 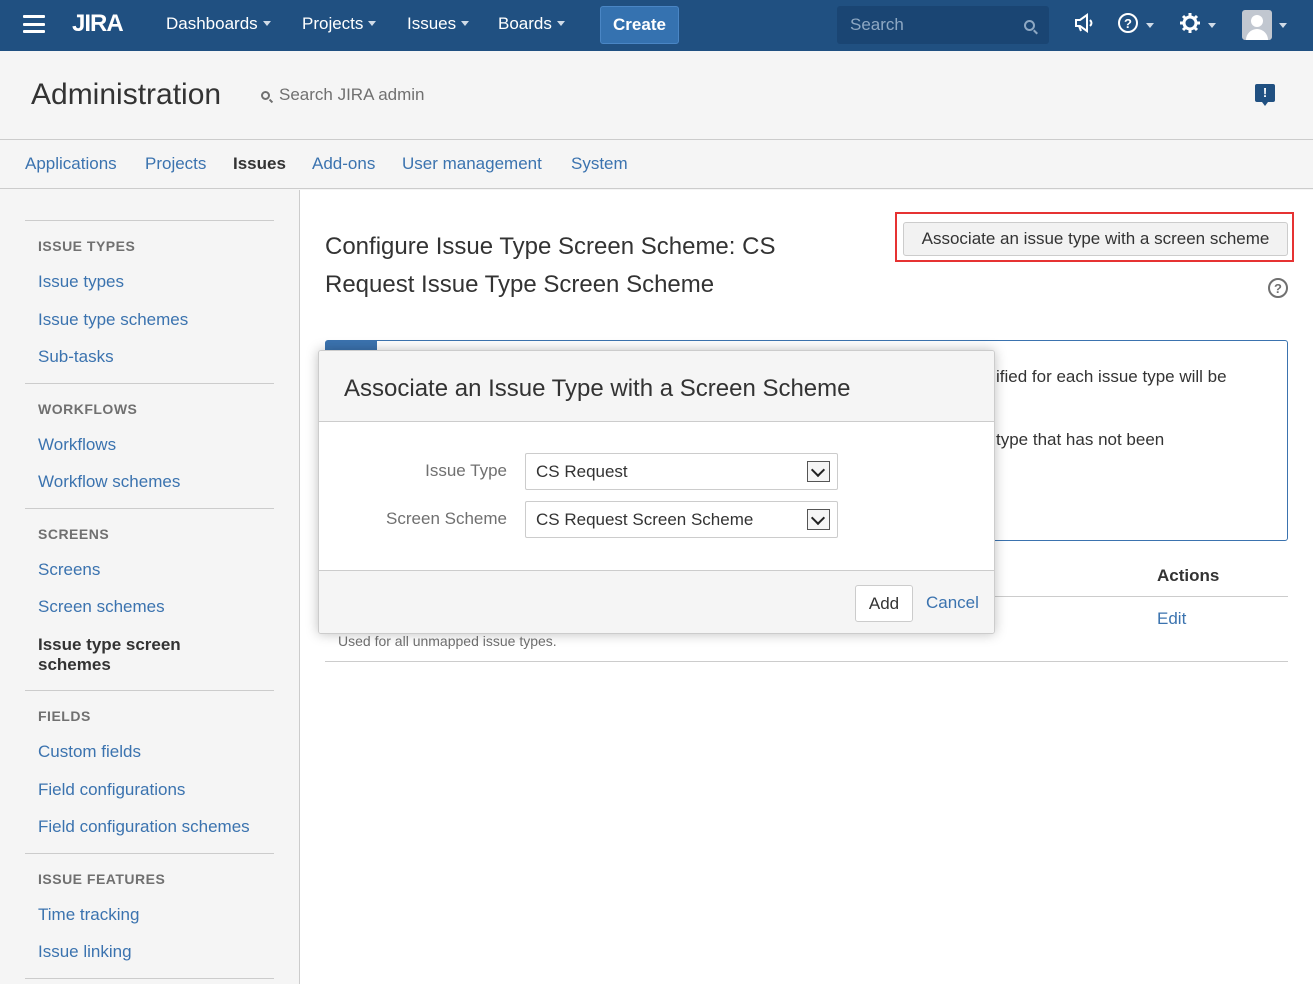 What do you see at coordinates (582, 471) in the screenshot?
I see `issue-type-value: CS Request` at bounding box center [582, 471].